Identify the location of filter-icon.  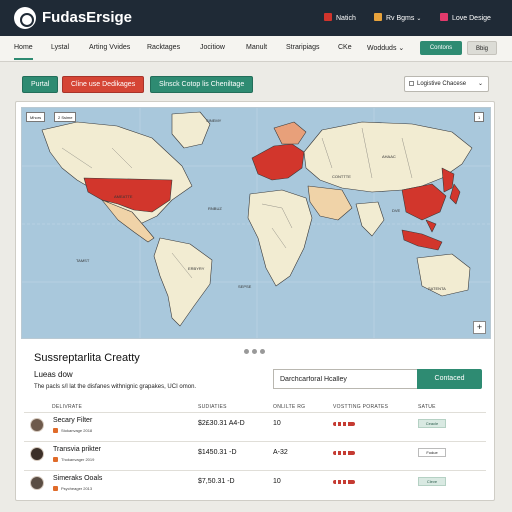
(411, 83).